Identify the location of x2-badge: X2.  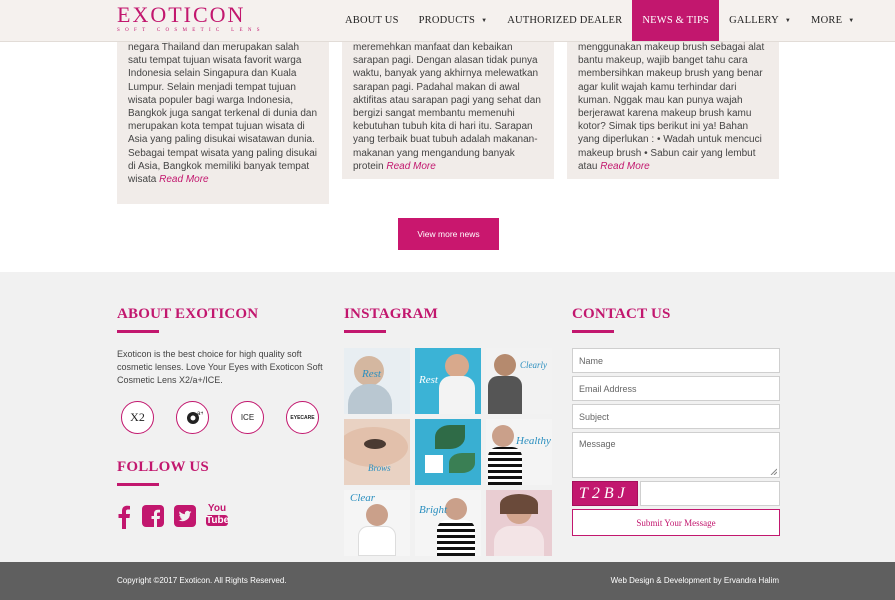
(137, 417).